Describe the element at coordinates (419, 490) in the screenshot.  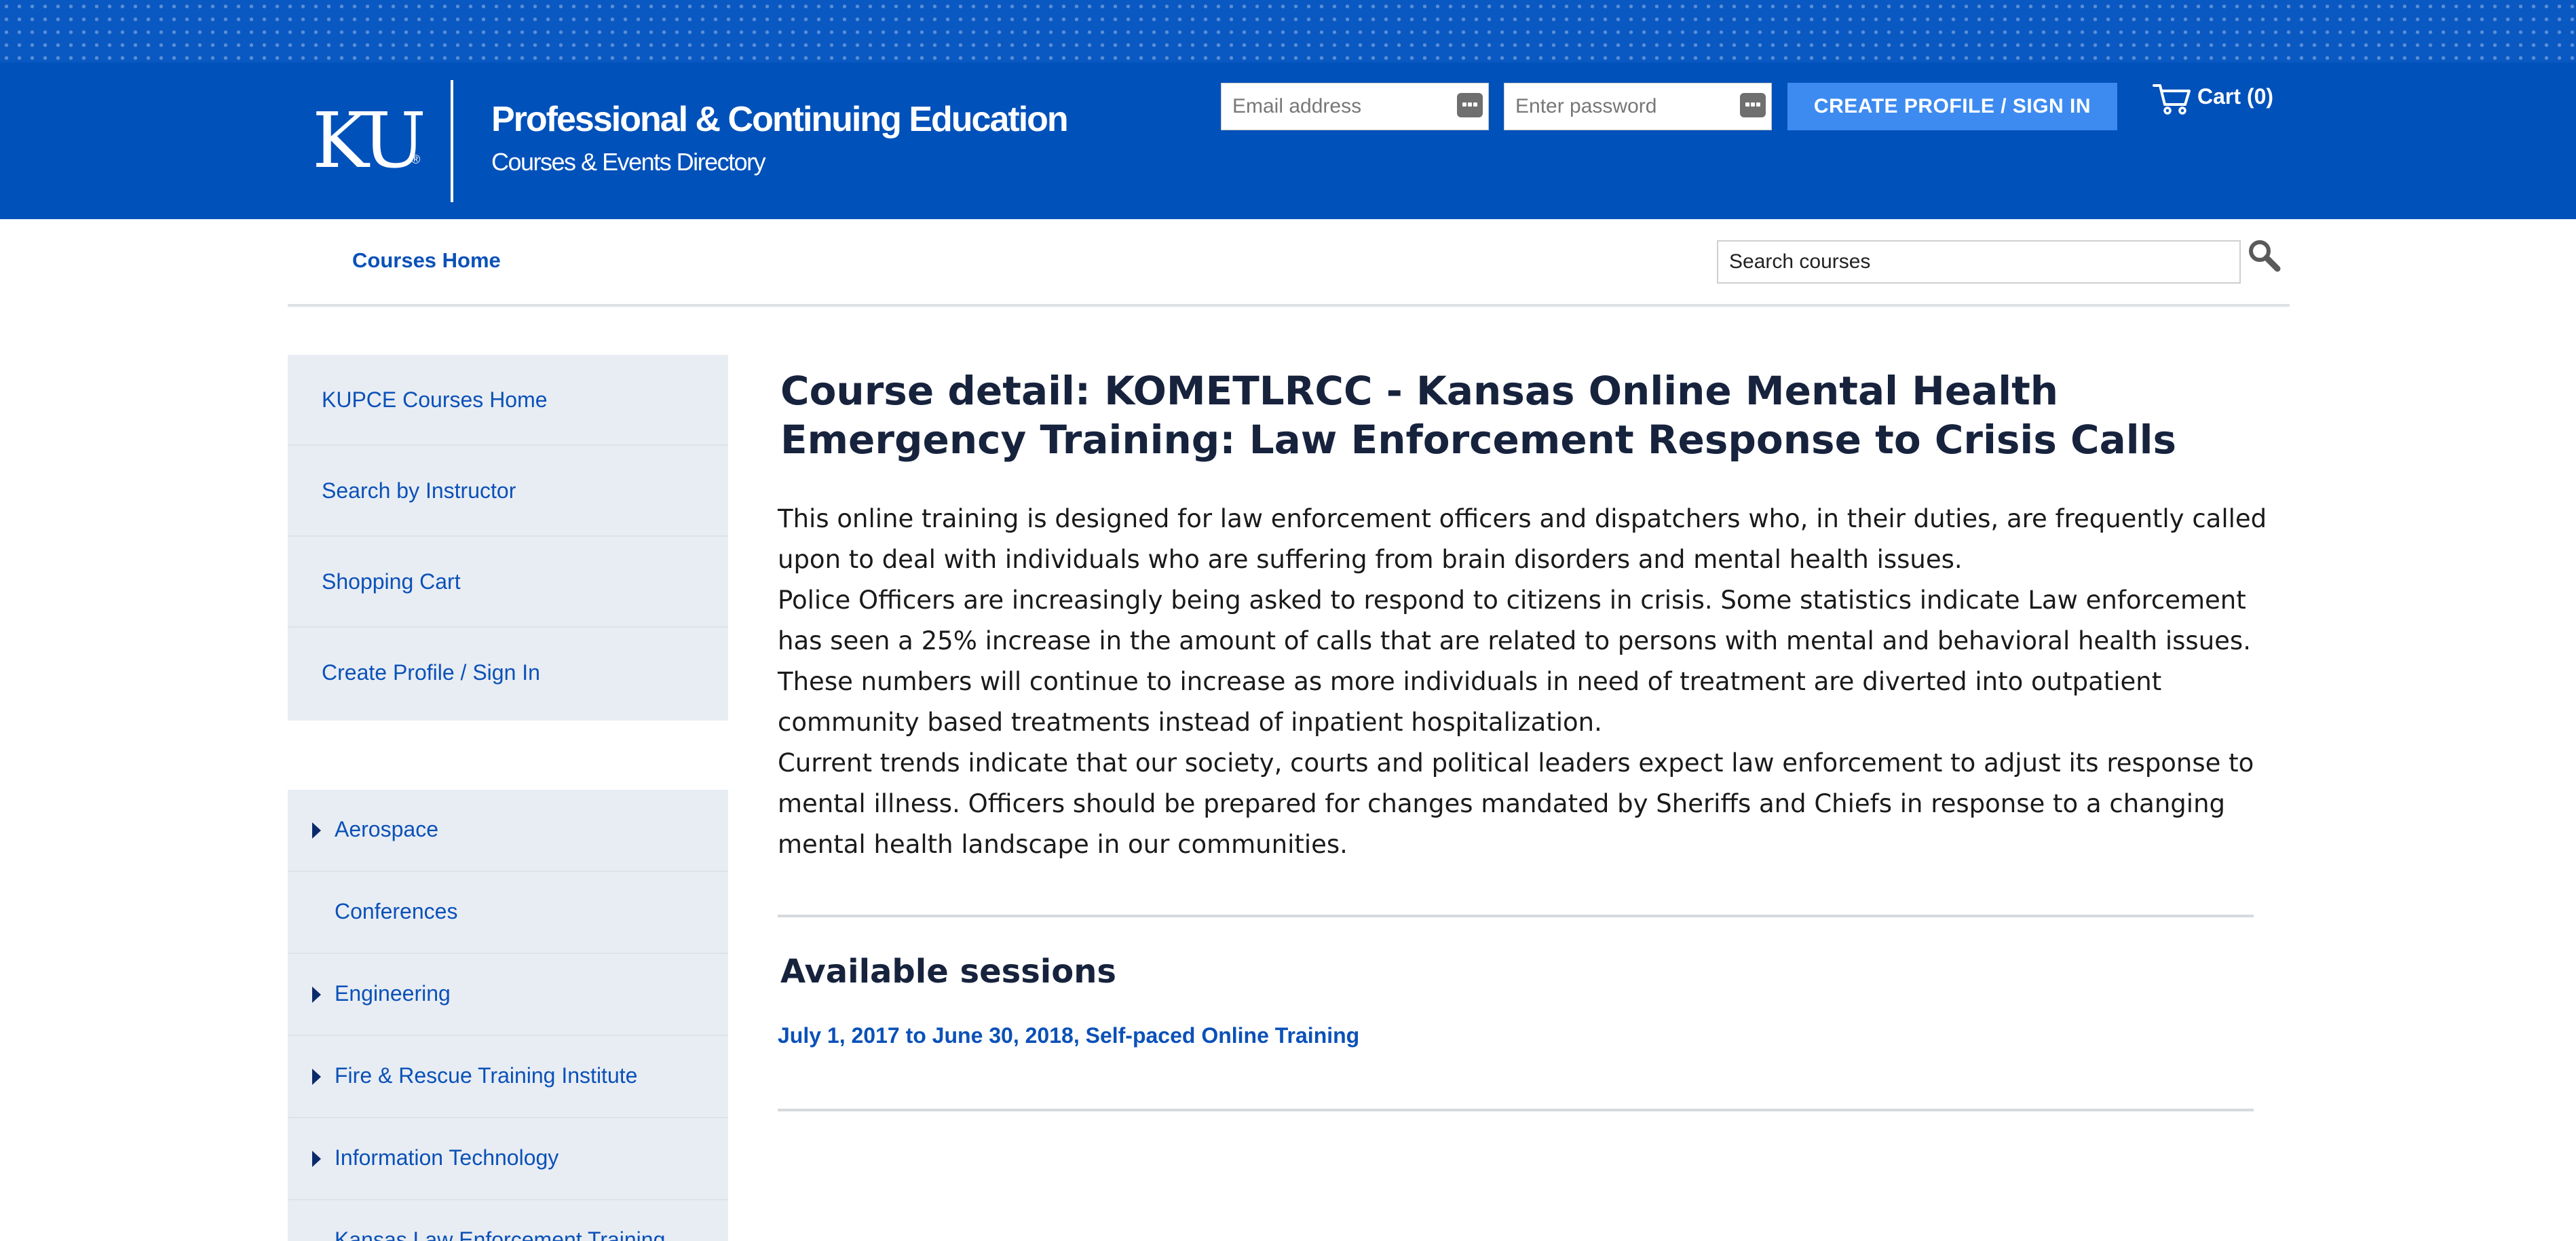
I see `sidebar-item-label: Search by Instructor` at that location.